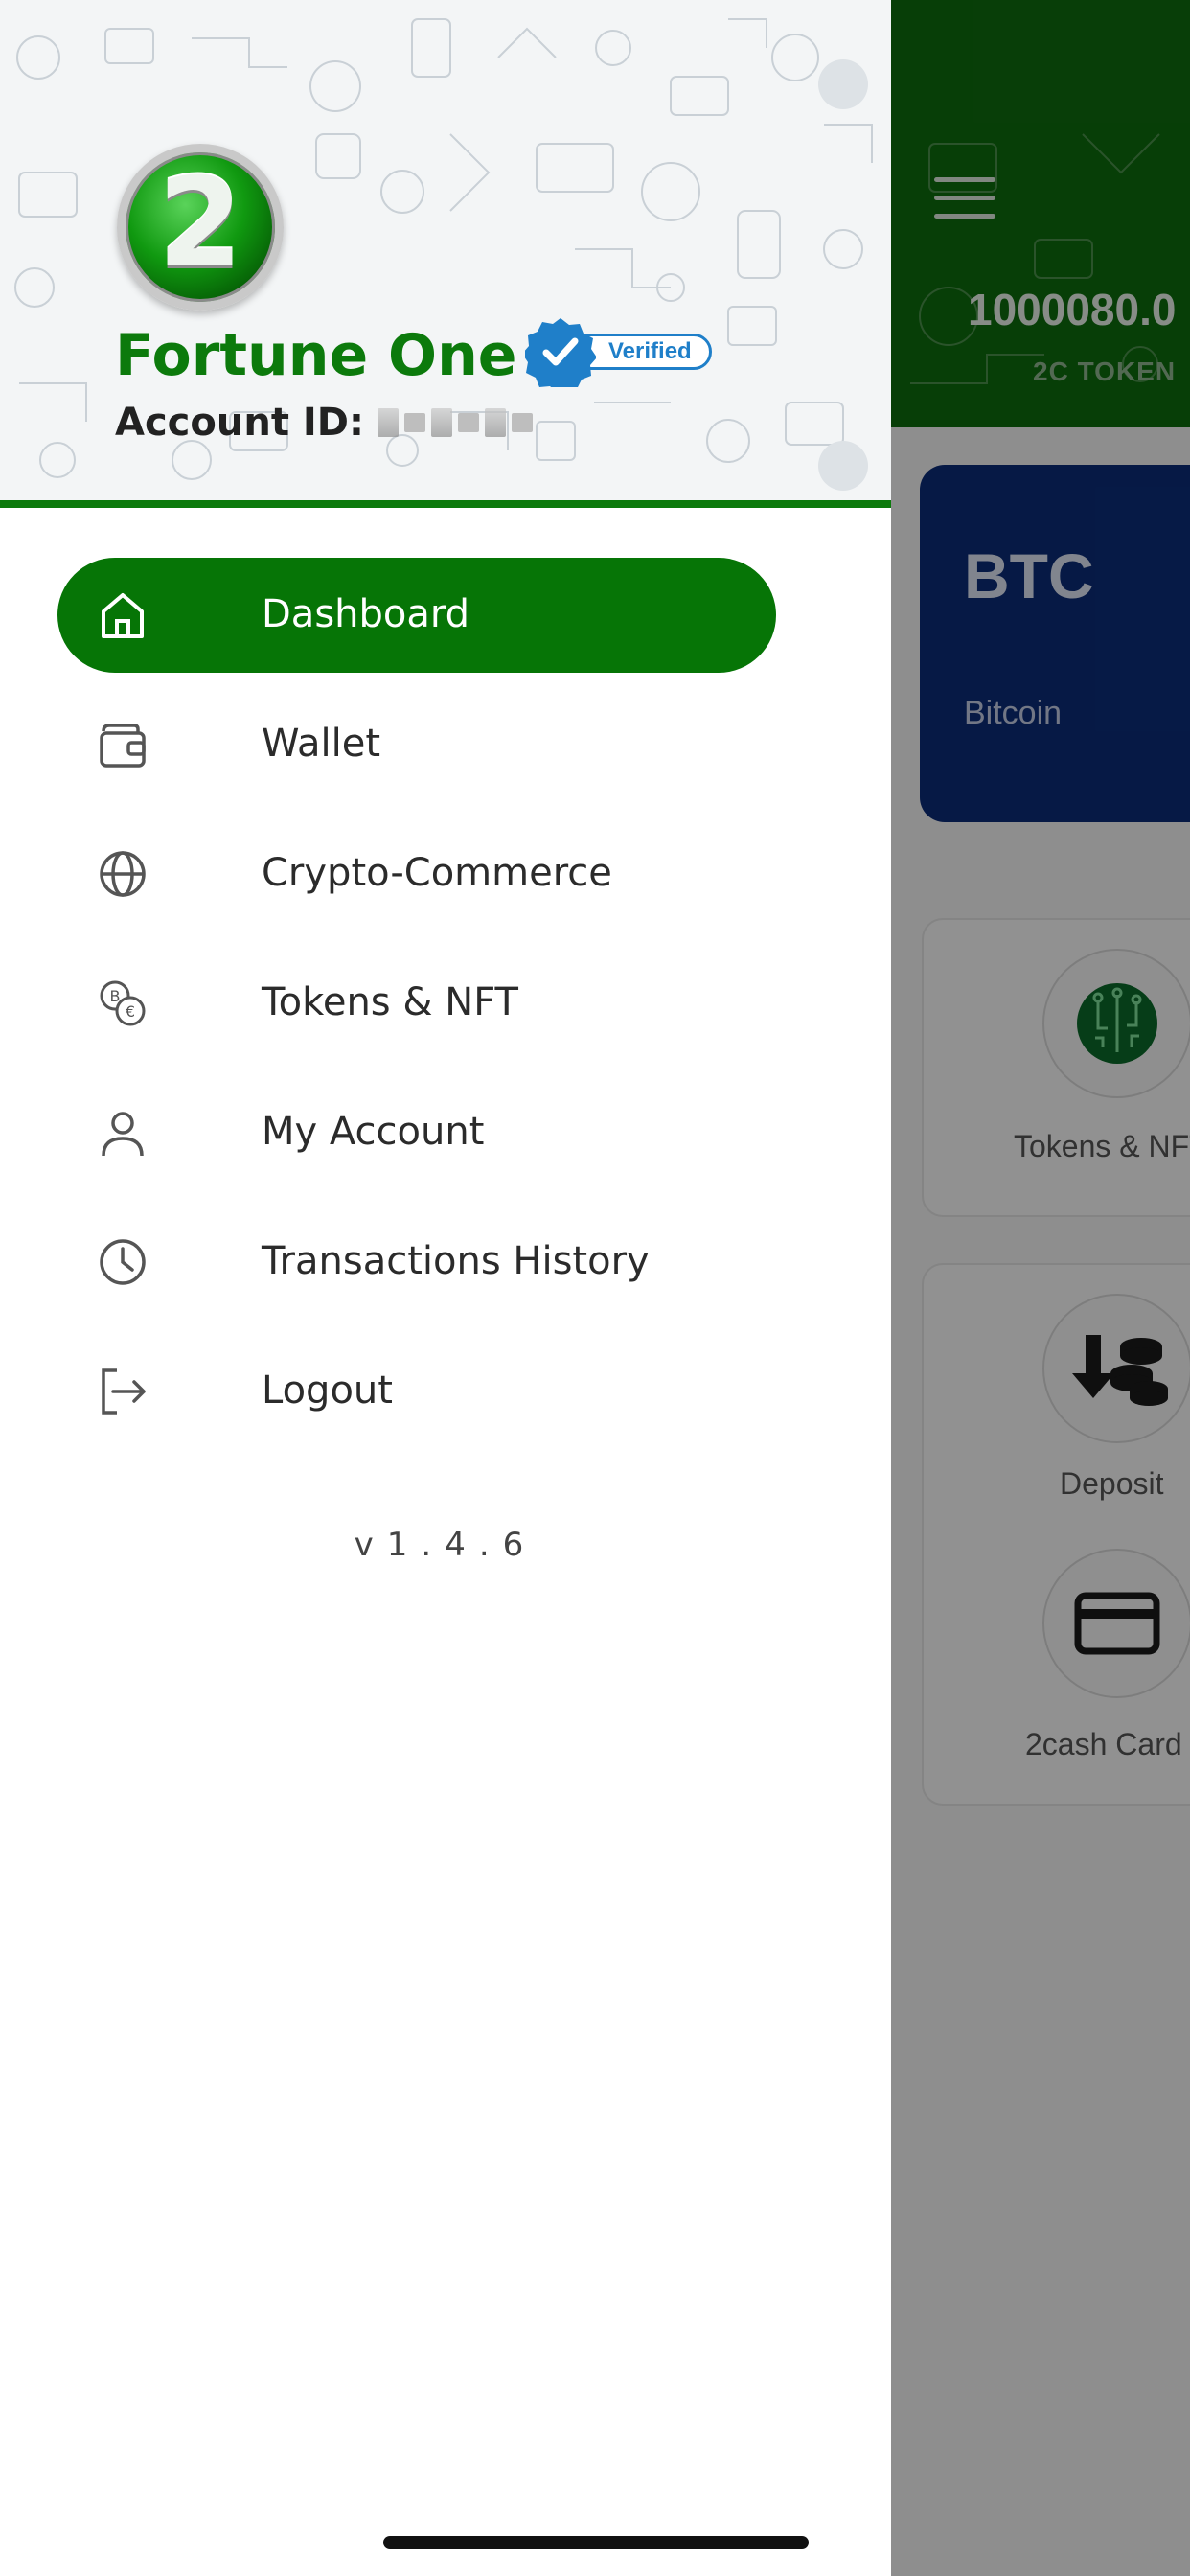  I want to click on clock-icon, so click(123, 1262).